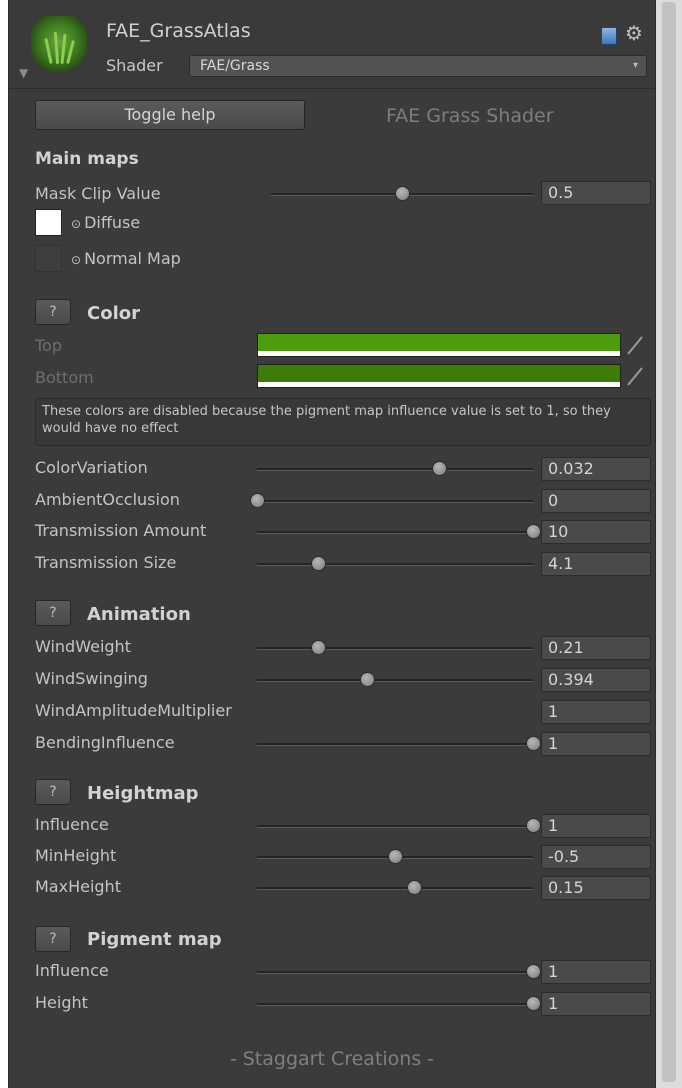 The width and height of the screenshot is (682, 1088). What do you see at coordinates (132, 258) in the screenshot?
I see `normal-map-label-text: Normal Map` at bounding box center [132, 258].